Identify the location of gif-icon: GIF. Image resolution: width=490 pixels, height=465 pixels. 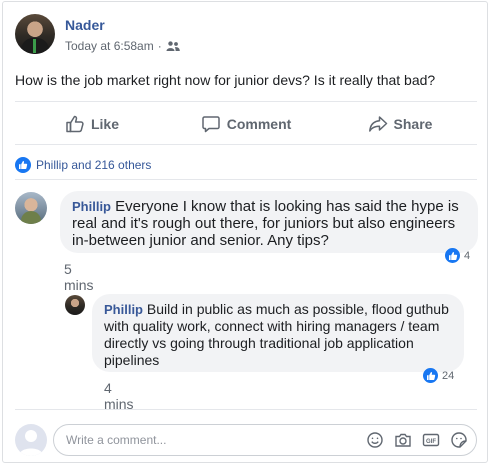
(431, 440).